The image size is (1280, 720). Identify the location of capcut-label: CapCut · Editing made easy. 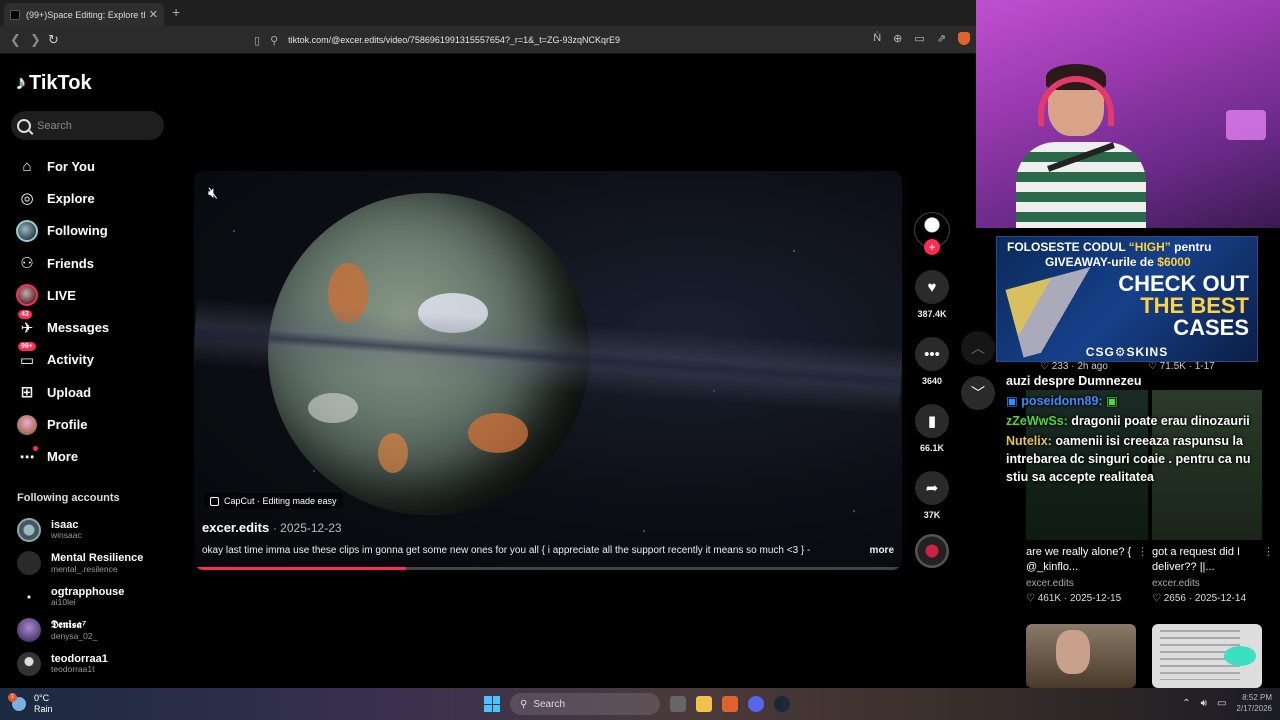
(273, 501).